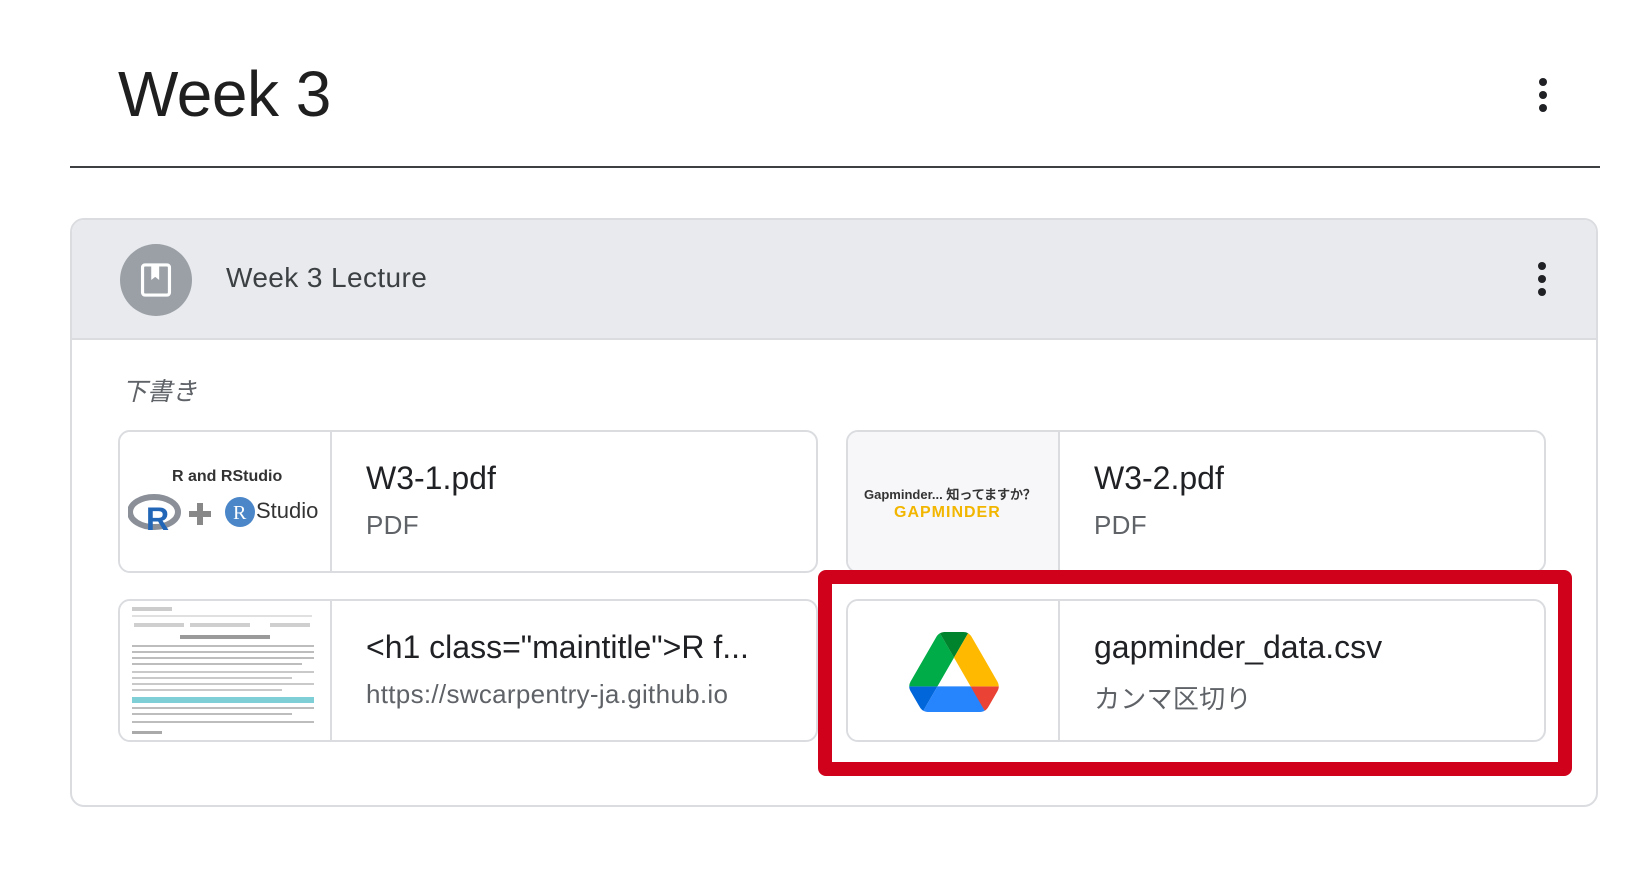  What do you see at coordinates (468, 501) in the screenshot?
I see `attachment-w3-1-pdf: R and RStudio R R Studio W3-1.pdf PDF` at bounding box center [468, 501].